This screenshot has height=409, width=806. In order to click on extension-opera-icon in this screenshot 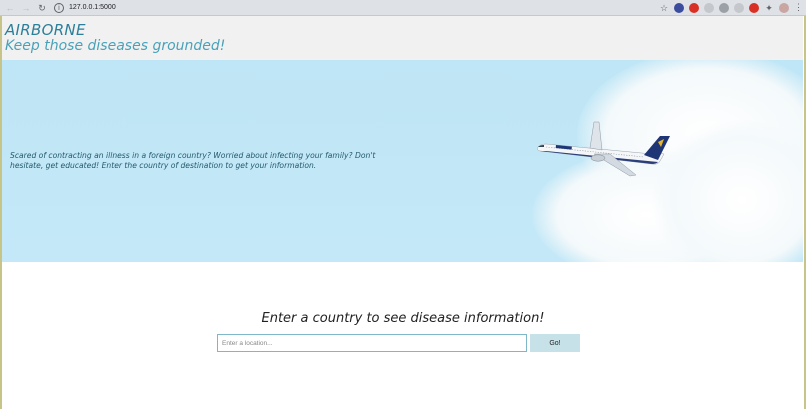, I will do `click(694, 7)`.